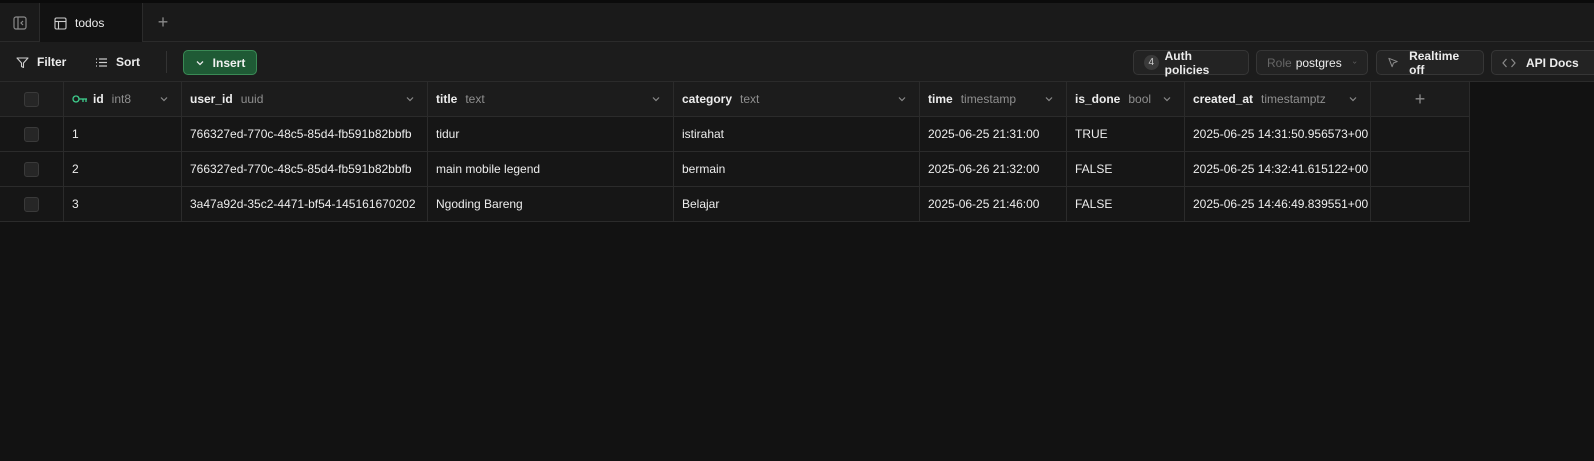 Image resolution: width=1594 pixels, height=461 pixels. What do you see at coordinates (797, 134) in the screenshot?
I see `cell-category: istirahat` at bounding box center [797, 134].